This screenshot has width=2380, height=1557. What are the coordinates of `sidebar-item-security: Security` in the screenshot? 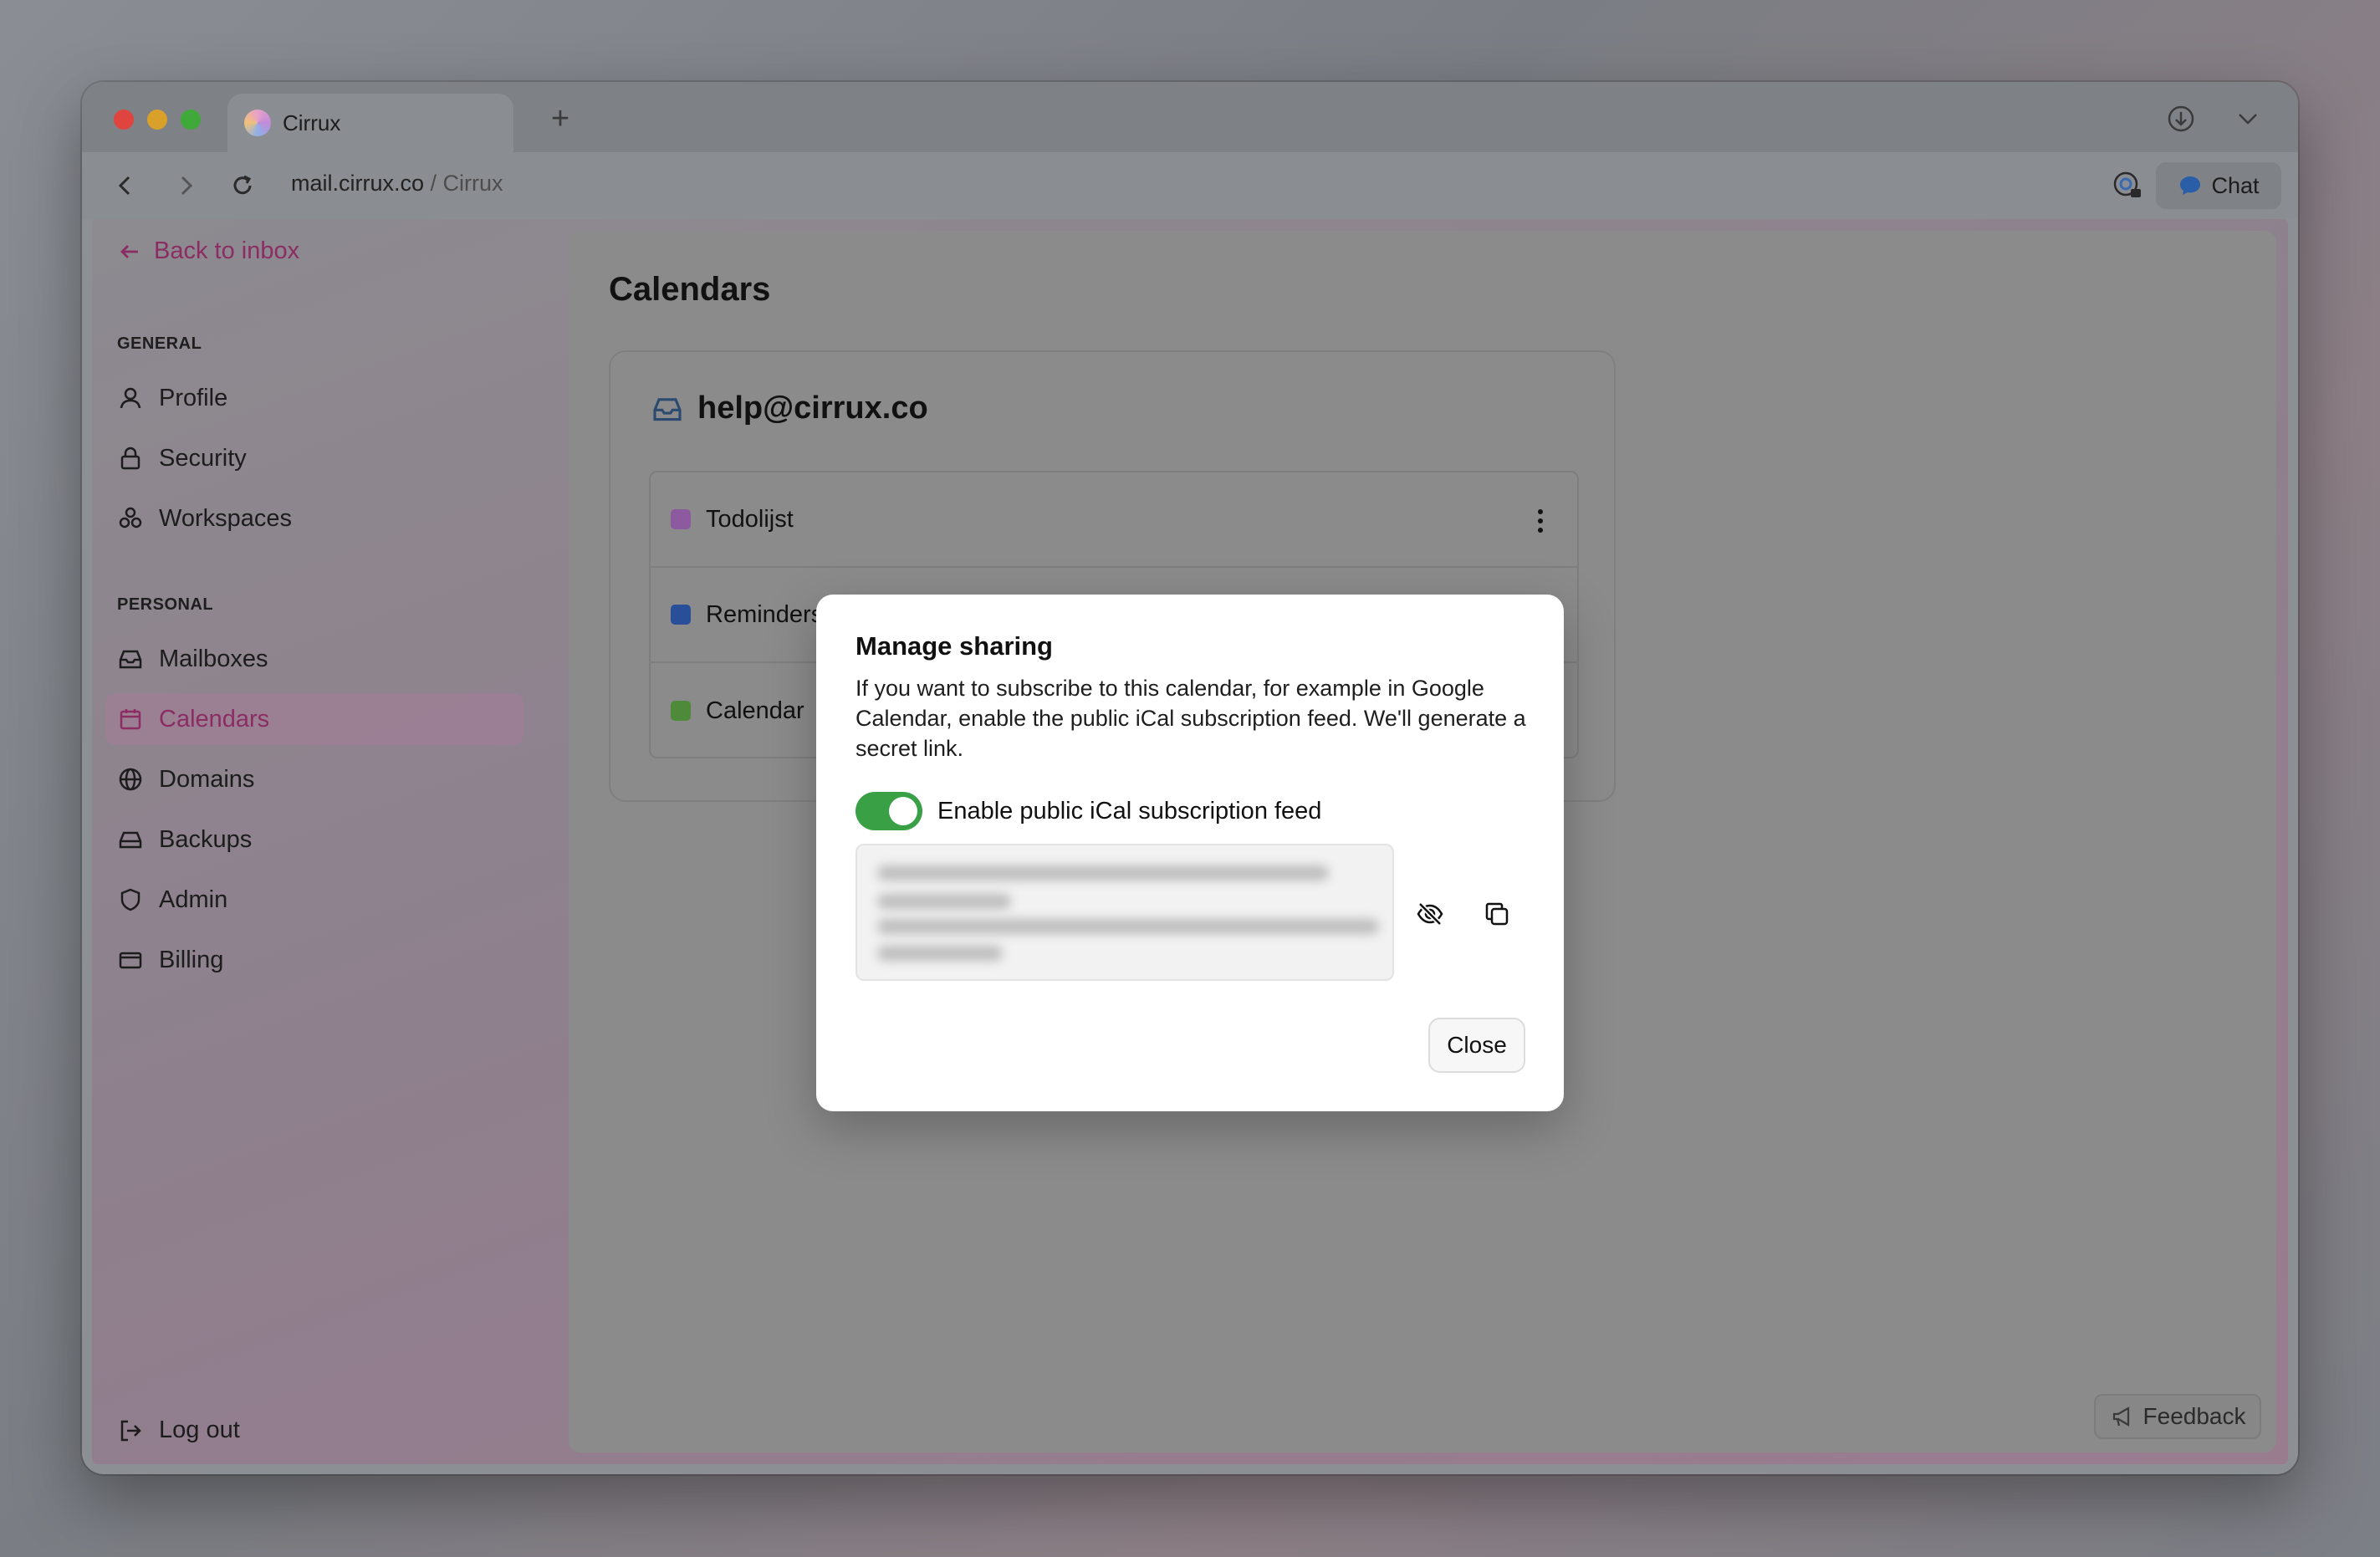 It's located at (314, 458).